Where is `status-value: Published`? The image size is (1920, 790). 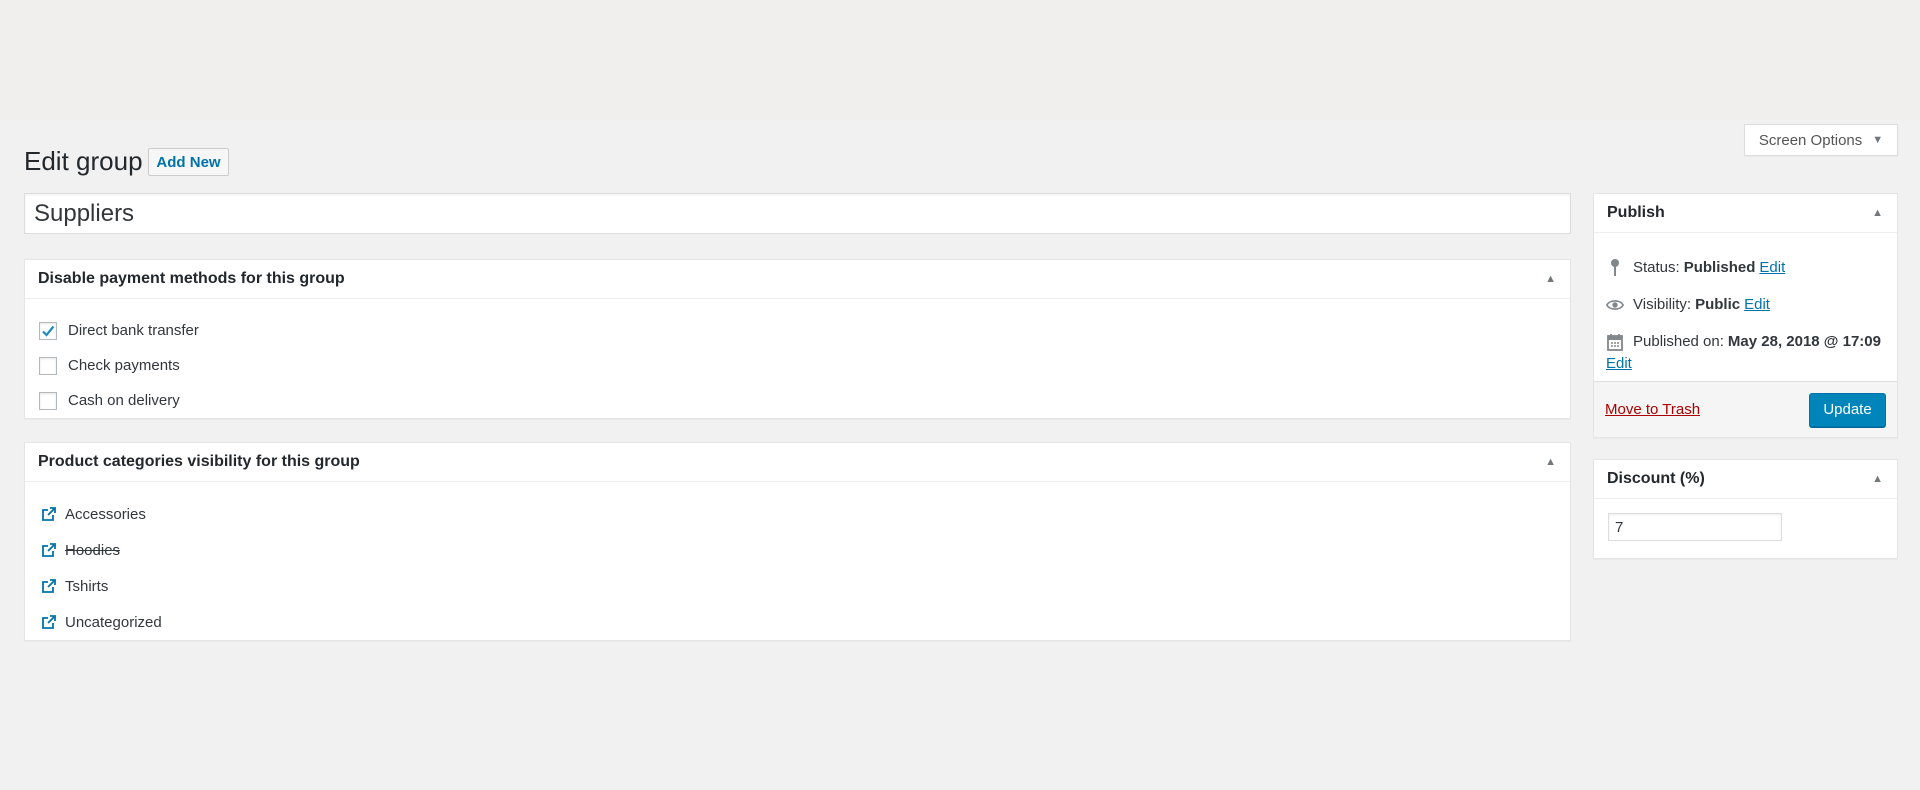 status-value: Published is located at coordinates (1719, 267).